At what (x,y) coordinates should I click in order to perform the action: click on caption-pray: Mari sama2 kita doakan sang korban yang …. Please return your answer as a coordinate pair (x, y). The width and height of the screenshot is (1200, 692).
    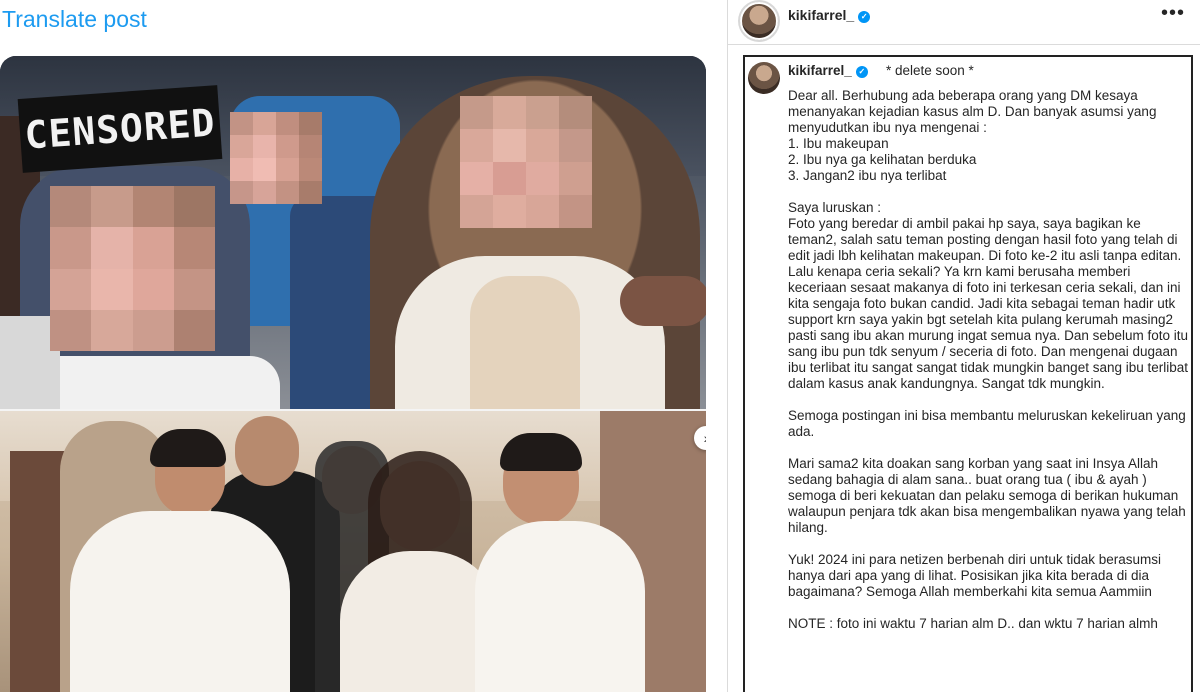
    Looking at the image, I should click on (987, 495).